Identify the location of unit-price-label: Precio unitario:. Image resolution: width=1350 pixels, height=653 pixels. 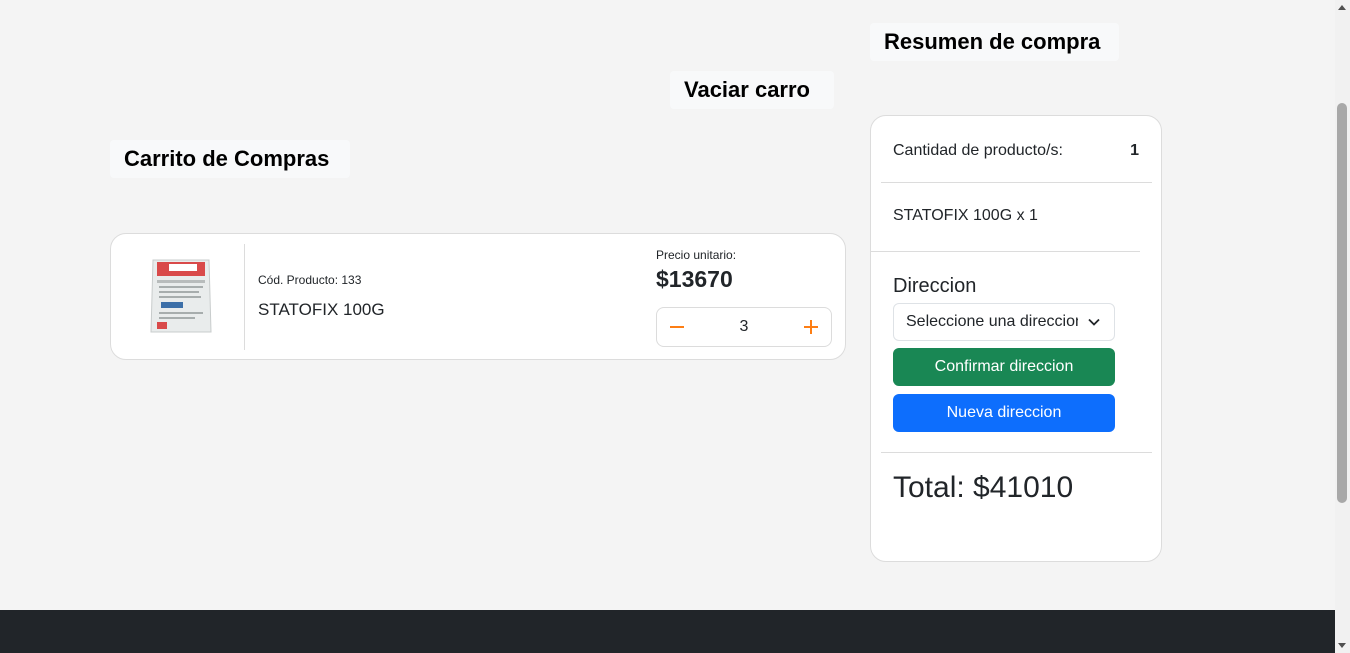
(696, 255).